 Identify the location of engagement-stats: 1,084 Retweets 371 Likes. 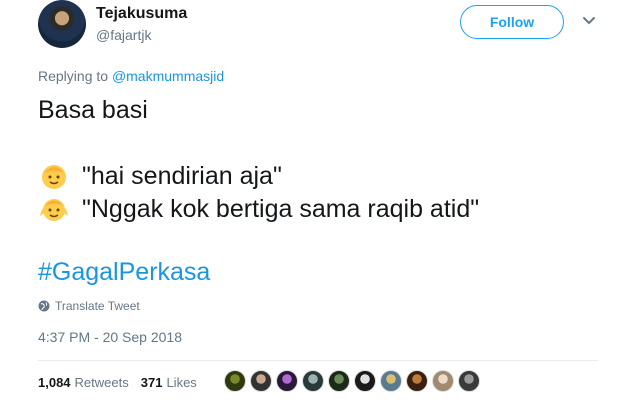
(123, 382).